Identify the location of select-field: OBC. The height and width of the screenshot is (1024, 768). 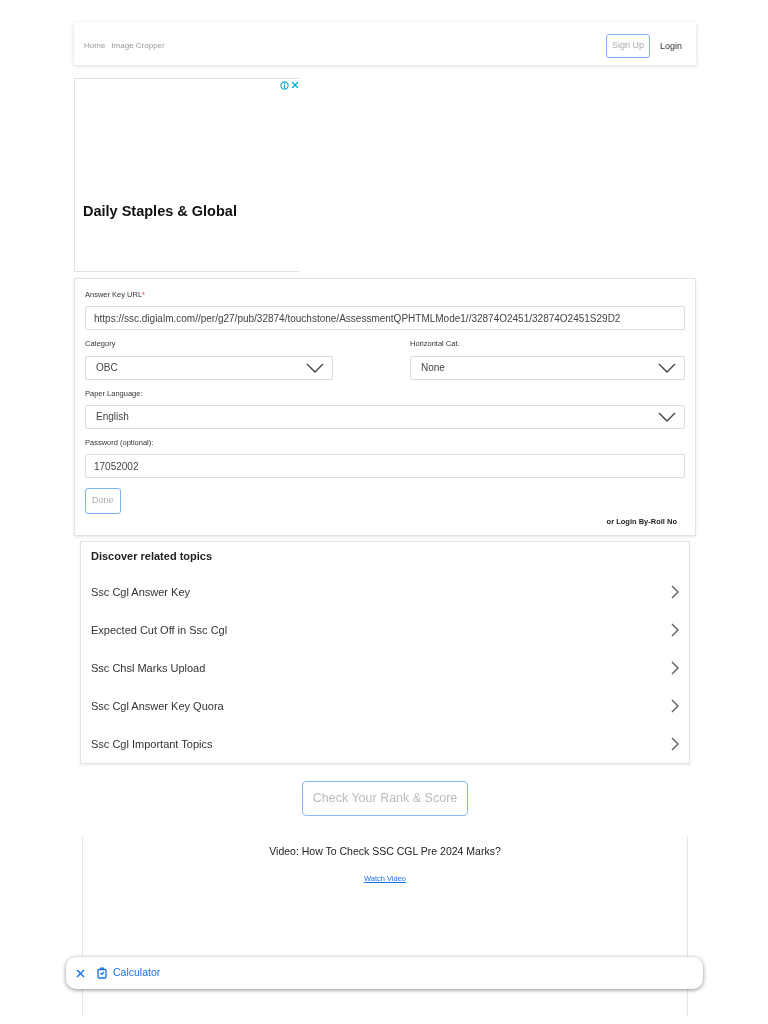
(209, 367).